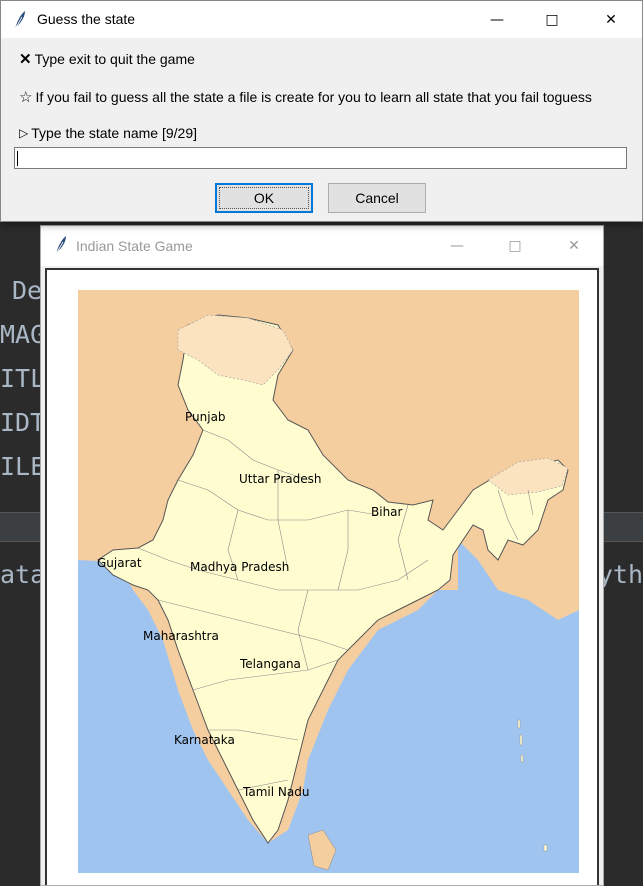 The width and height of the screenshot is (643, 886). I want to click on code-line: ILE, so click(23, 466).